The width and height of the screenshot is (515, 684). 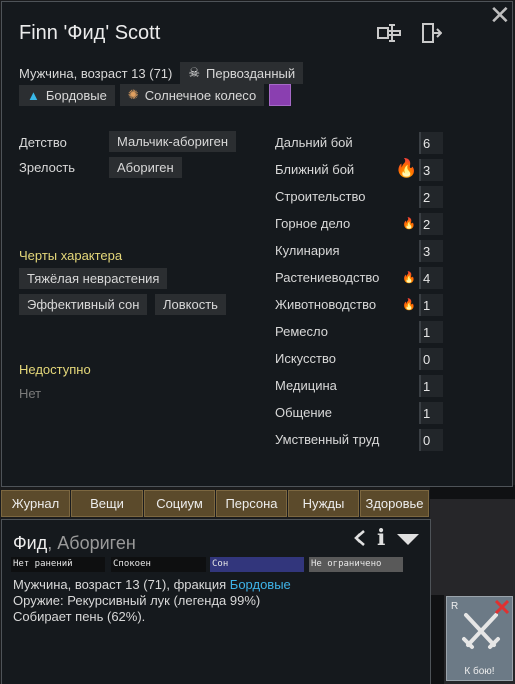 What do you see at coordinates (194, 72) in the screenshot?
I see `skull-icon: ☠` at bounding box center [194, 72].